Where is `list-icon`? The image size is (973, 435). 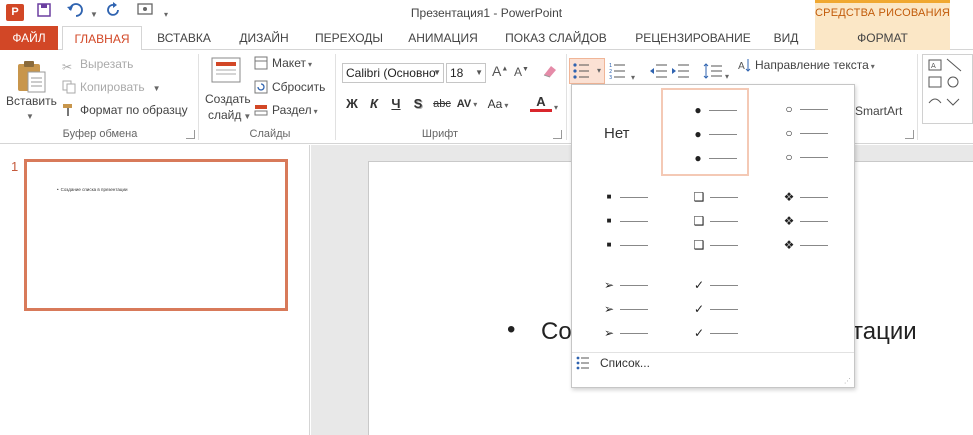 list-icon is located at coordinates (583, 363).